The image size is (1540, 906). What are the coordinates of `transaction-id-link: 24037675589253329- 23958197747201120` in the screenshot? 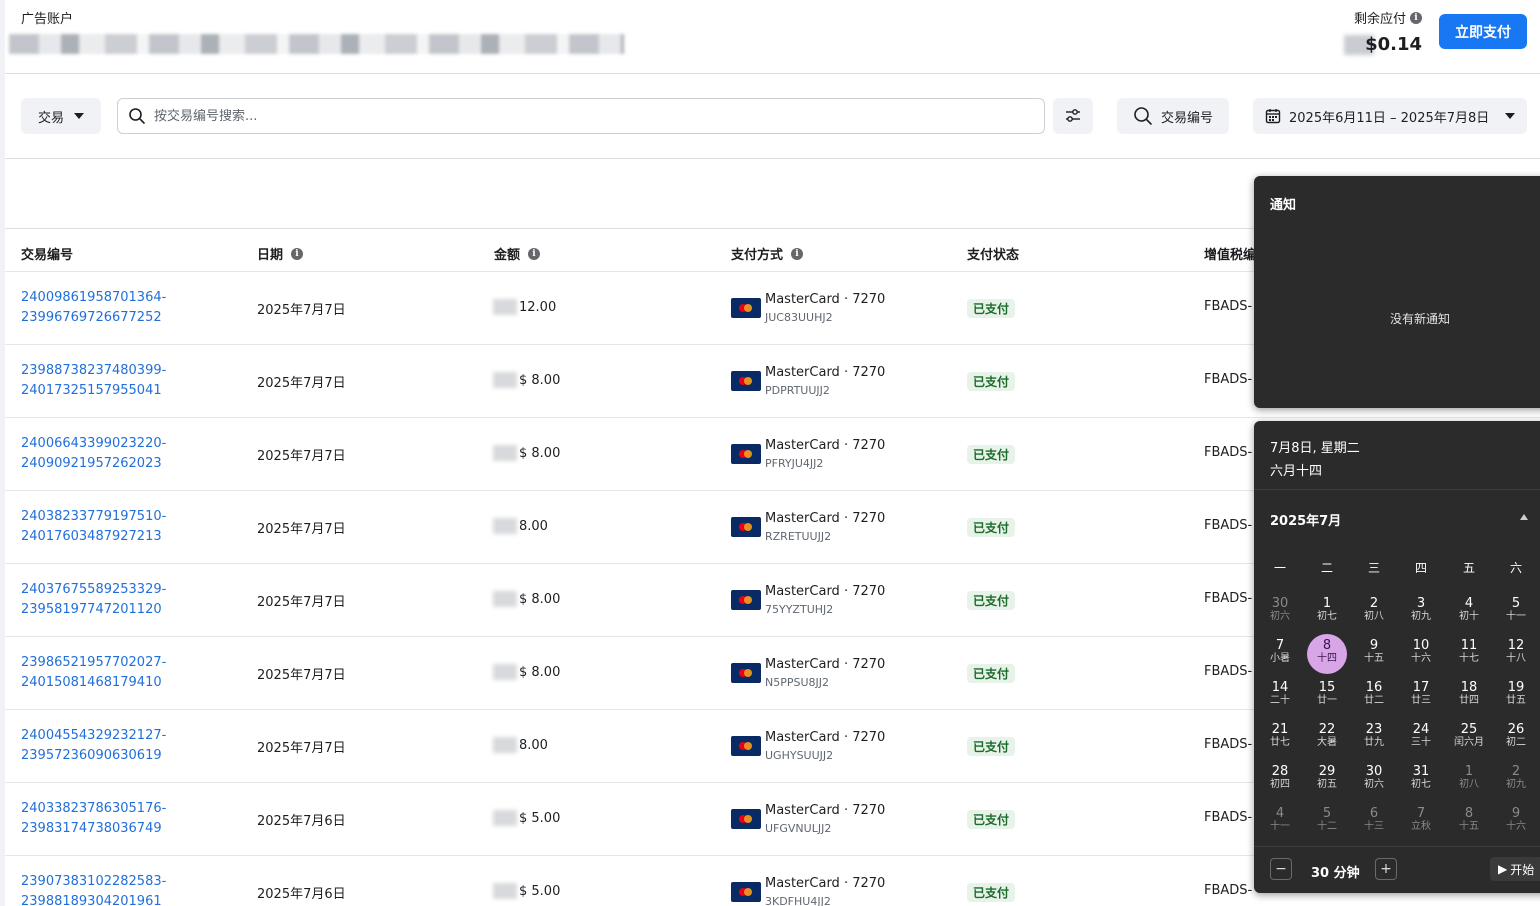 It's located at (93, 600).